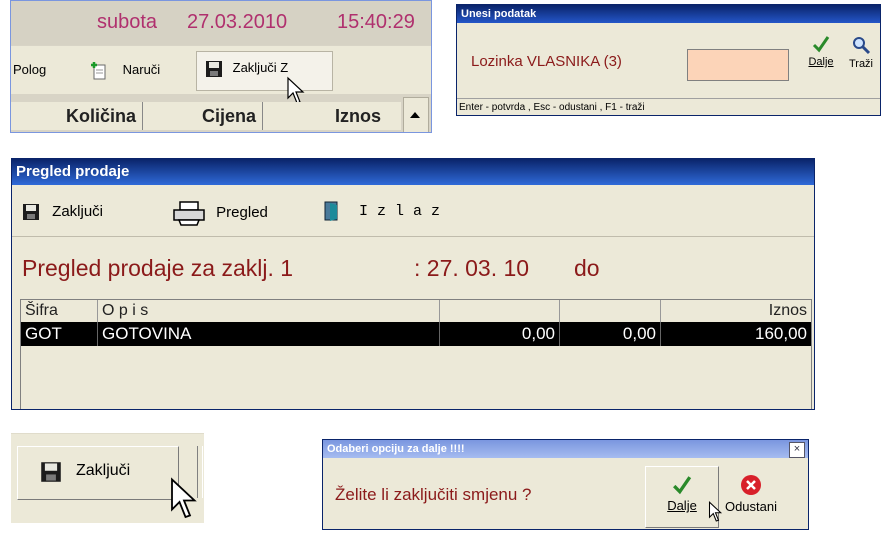 The image size is (895, 536). What do you see at coordinates (189, 213) in the screenshot?
I see `printer-icon` at bounding box center [189, 213].